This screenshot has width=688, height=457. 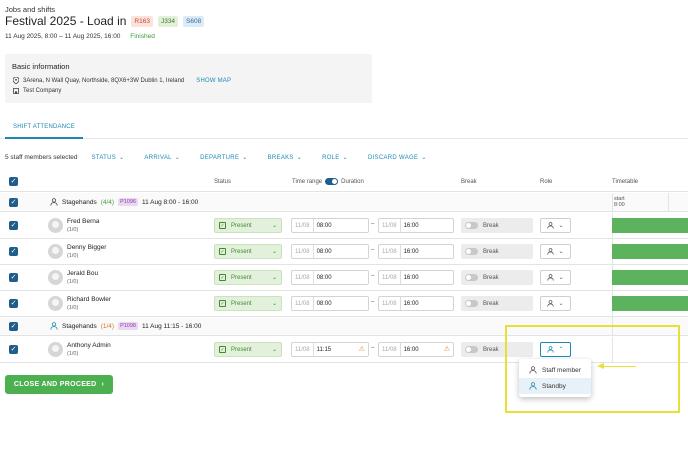 What do you see at coordinates (241, 251) in the screenshot?
I see `status-value: Present` at bounding box center [241, 251].